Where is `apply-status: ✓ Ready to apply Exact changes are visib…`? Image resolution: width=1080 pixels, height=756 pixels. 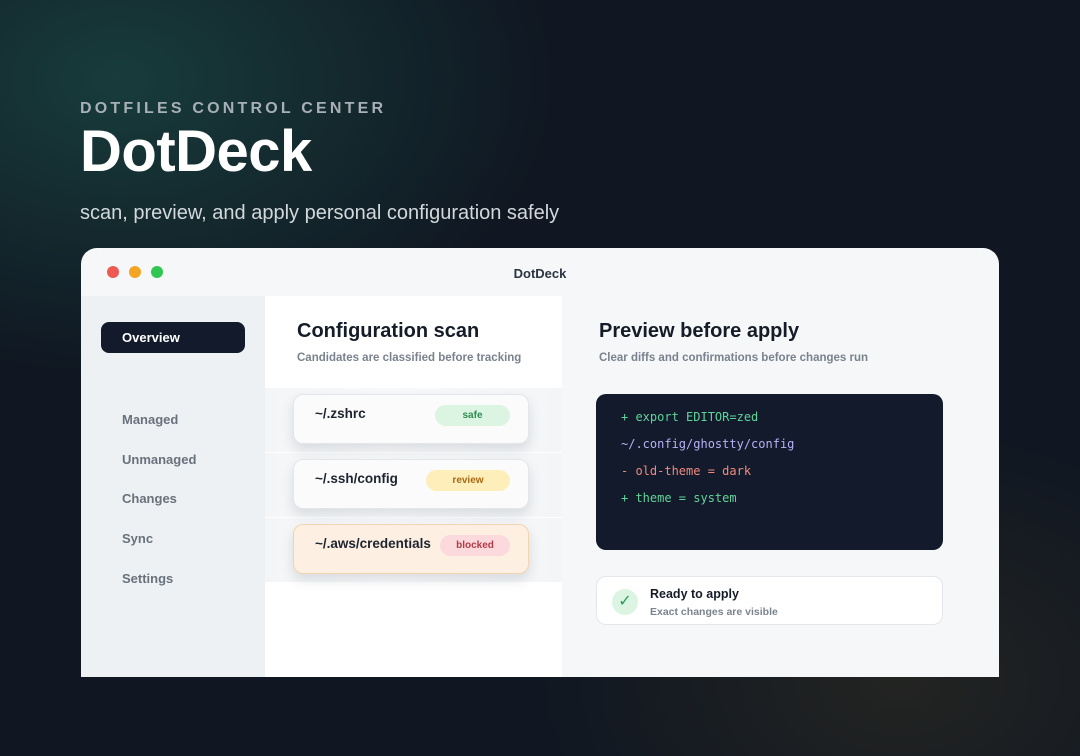
apply-status: ✓ Ready to apply Exact changes are visib… is located at coordinates (769, 600).